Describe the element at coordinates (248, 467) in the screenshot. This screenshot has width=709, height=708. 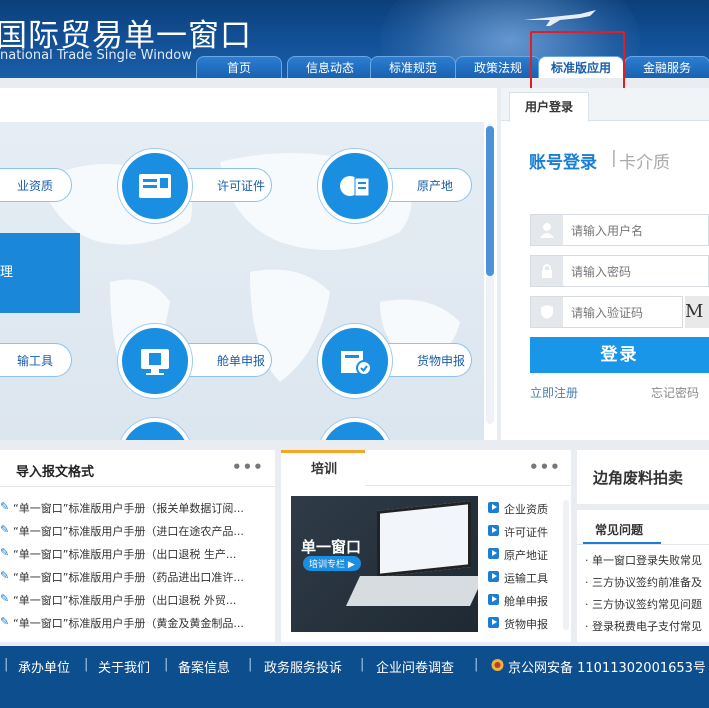
I see `docs-more-button: •••` at that location.